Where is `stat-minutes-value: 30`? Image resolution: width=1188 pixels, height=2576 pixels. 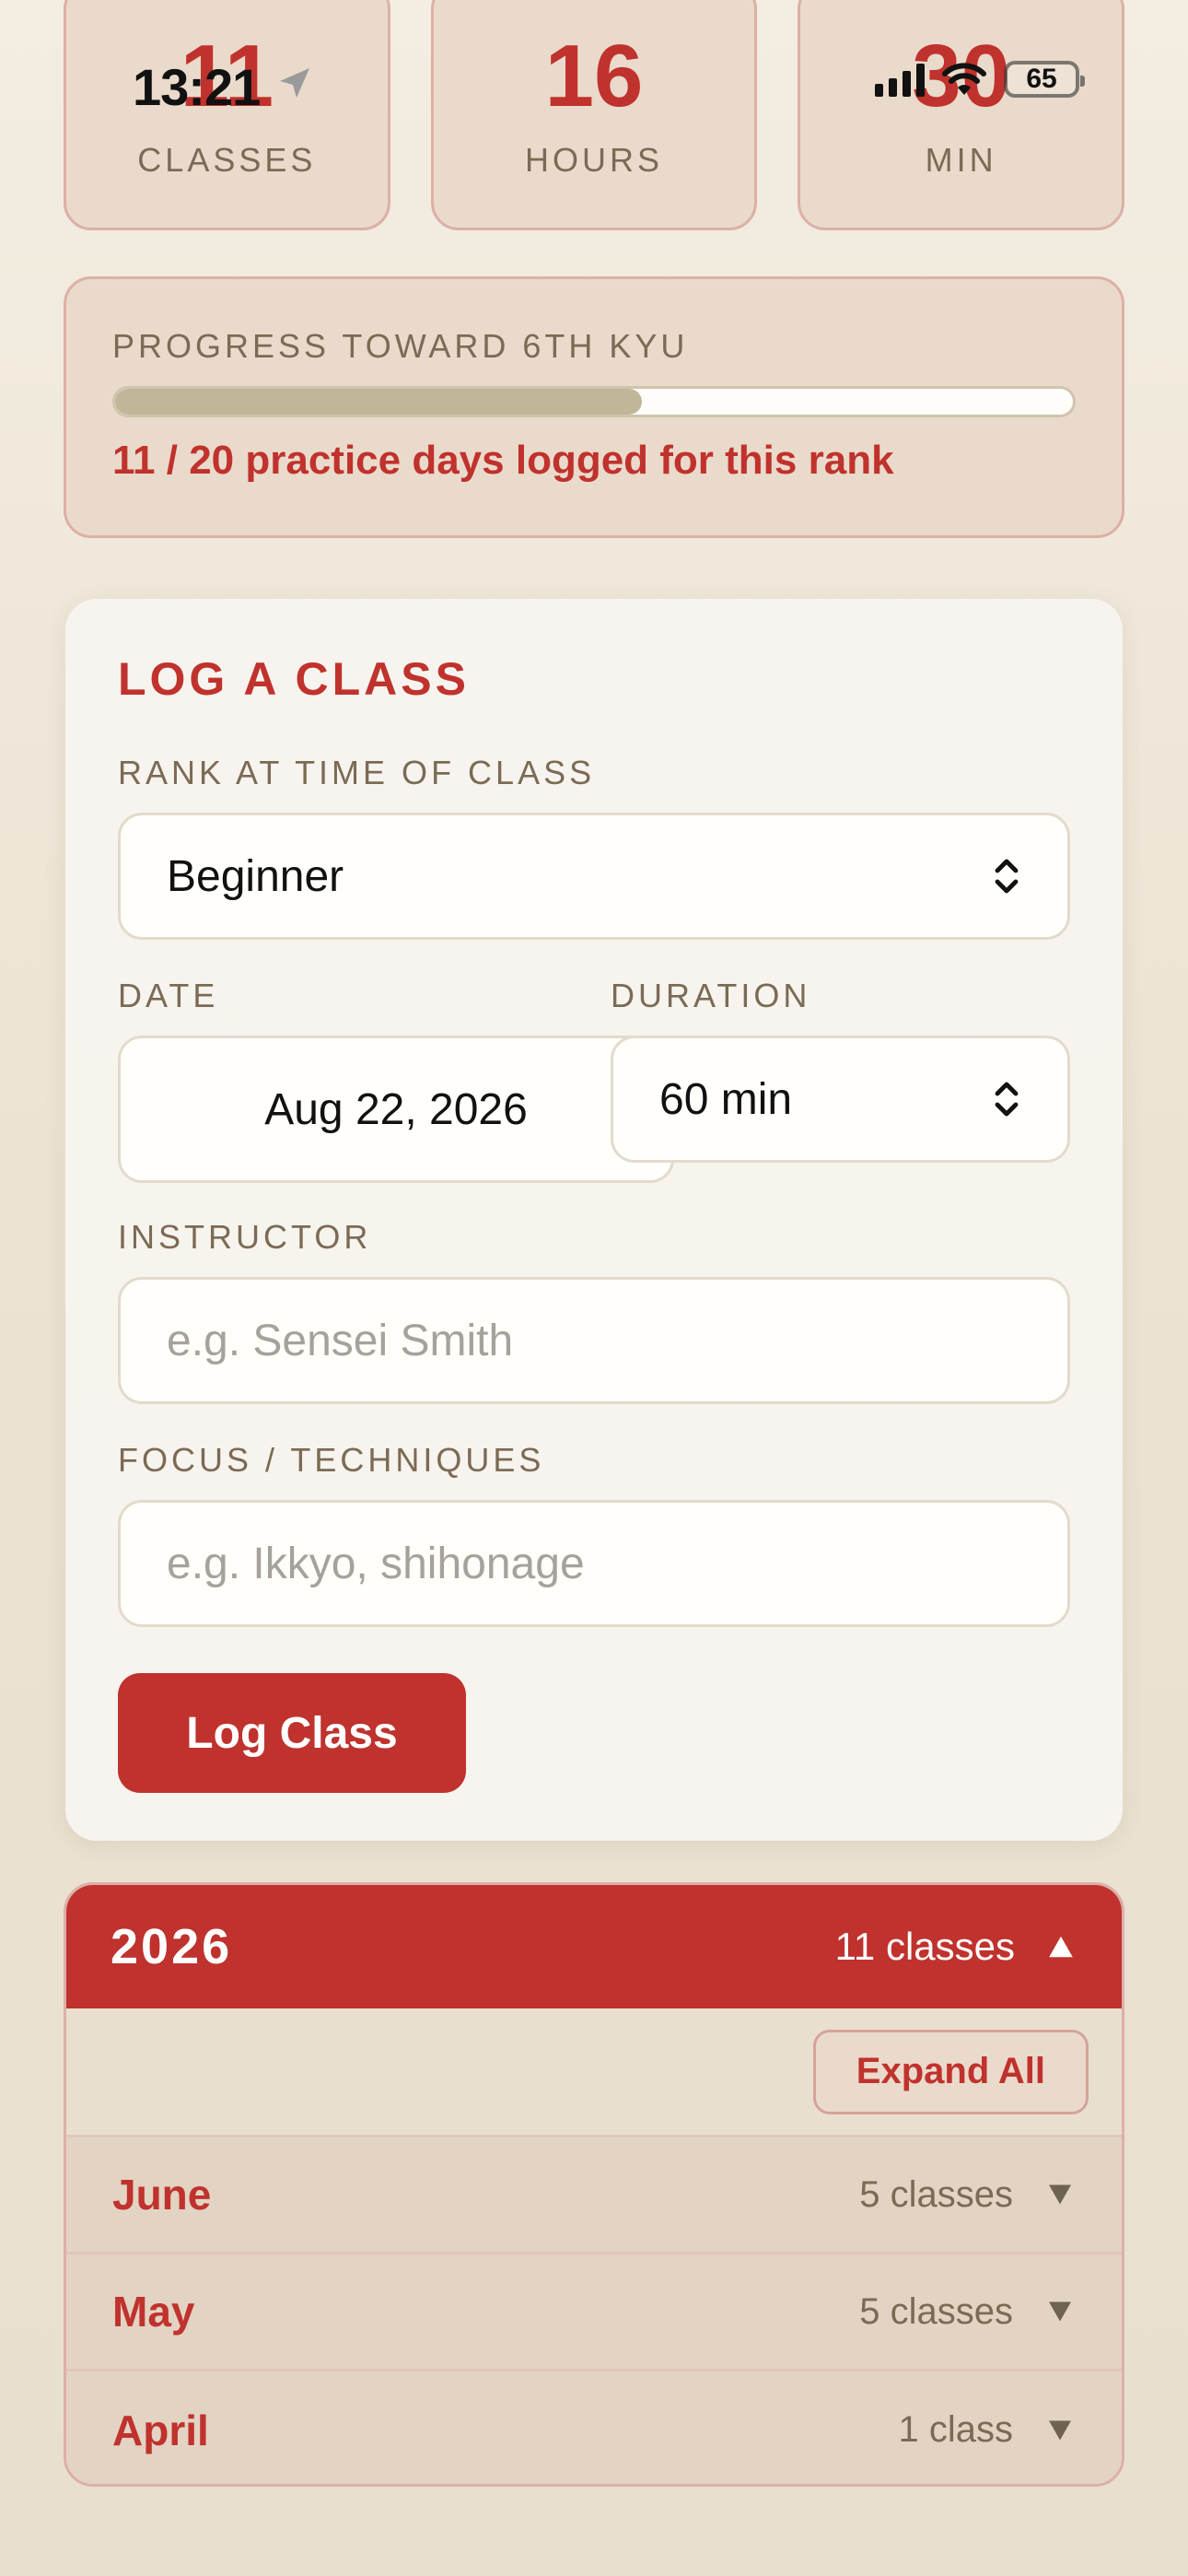
stat-minutes-value: 30 is located at coordinates (961, 76).